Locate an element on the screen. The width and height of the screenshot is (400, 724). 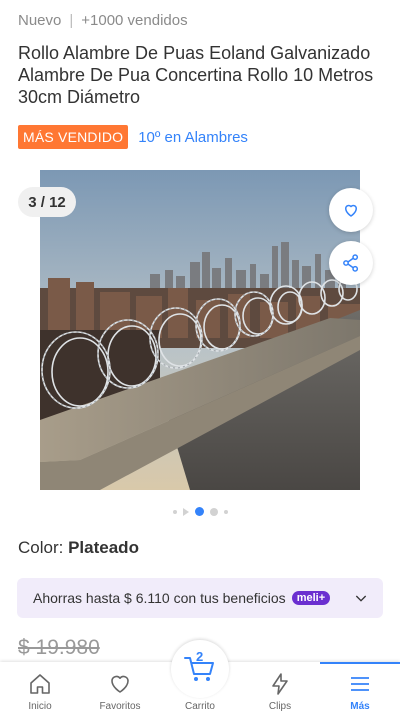
menu-icon is located at coordinates (360, 684).